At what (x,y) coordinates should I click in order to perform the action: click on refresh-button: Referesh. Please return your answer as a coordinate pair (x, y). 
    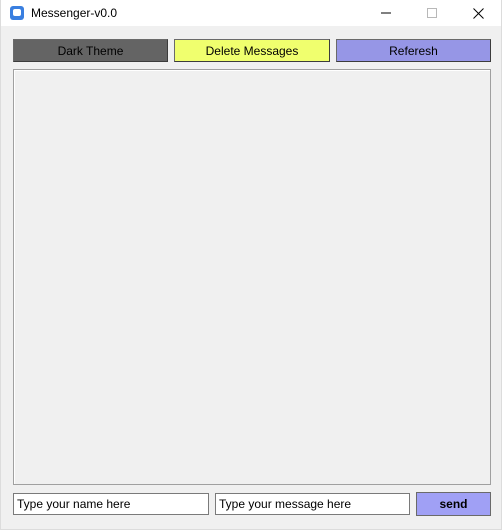
    Looking at the image, I should click on (413, 50).